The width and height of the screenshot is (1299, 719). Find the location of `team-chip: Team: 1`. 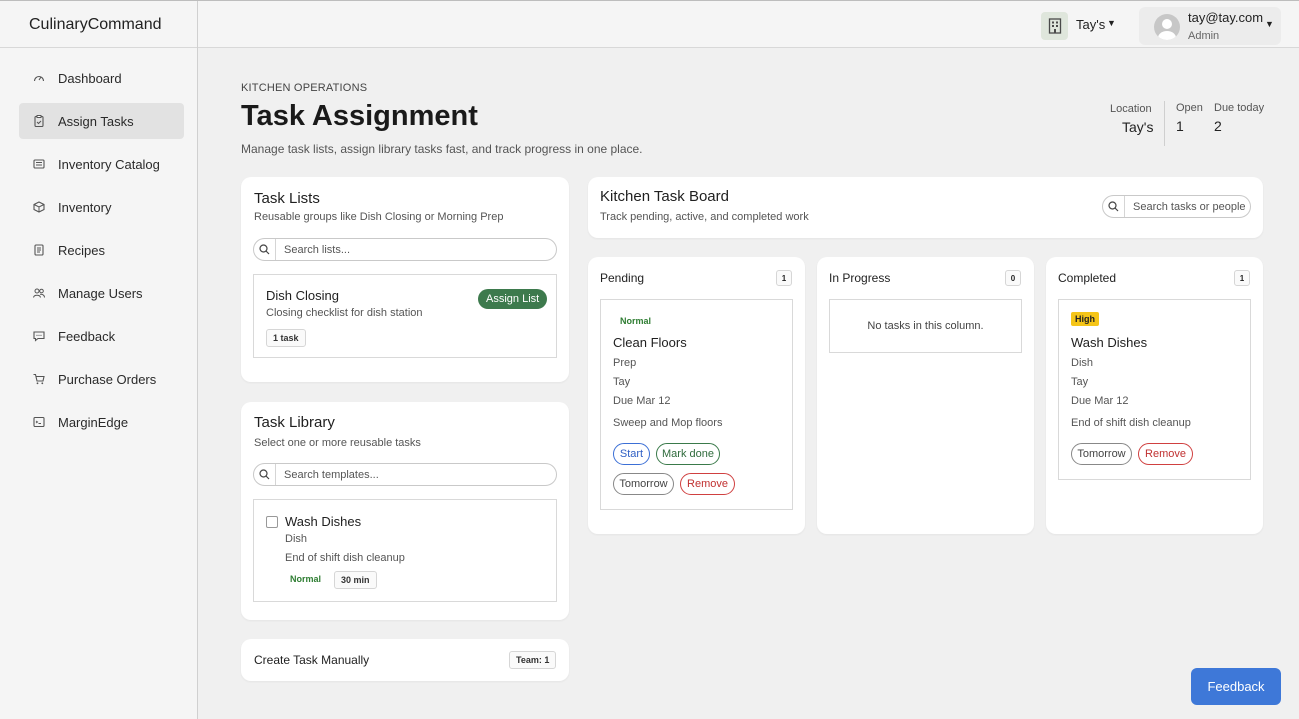

team-chip: Team: 1 is located at coordinates (533, 660).